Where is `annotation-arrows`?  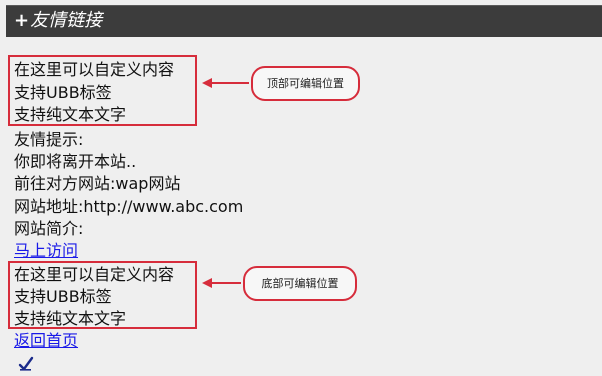
annotation-arrows is located at coordinates (225, 183).